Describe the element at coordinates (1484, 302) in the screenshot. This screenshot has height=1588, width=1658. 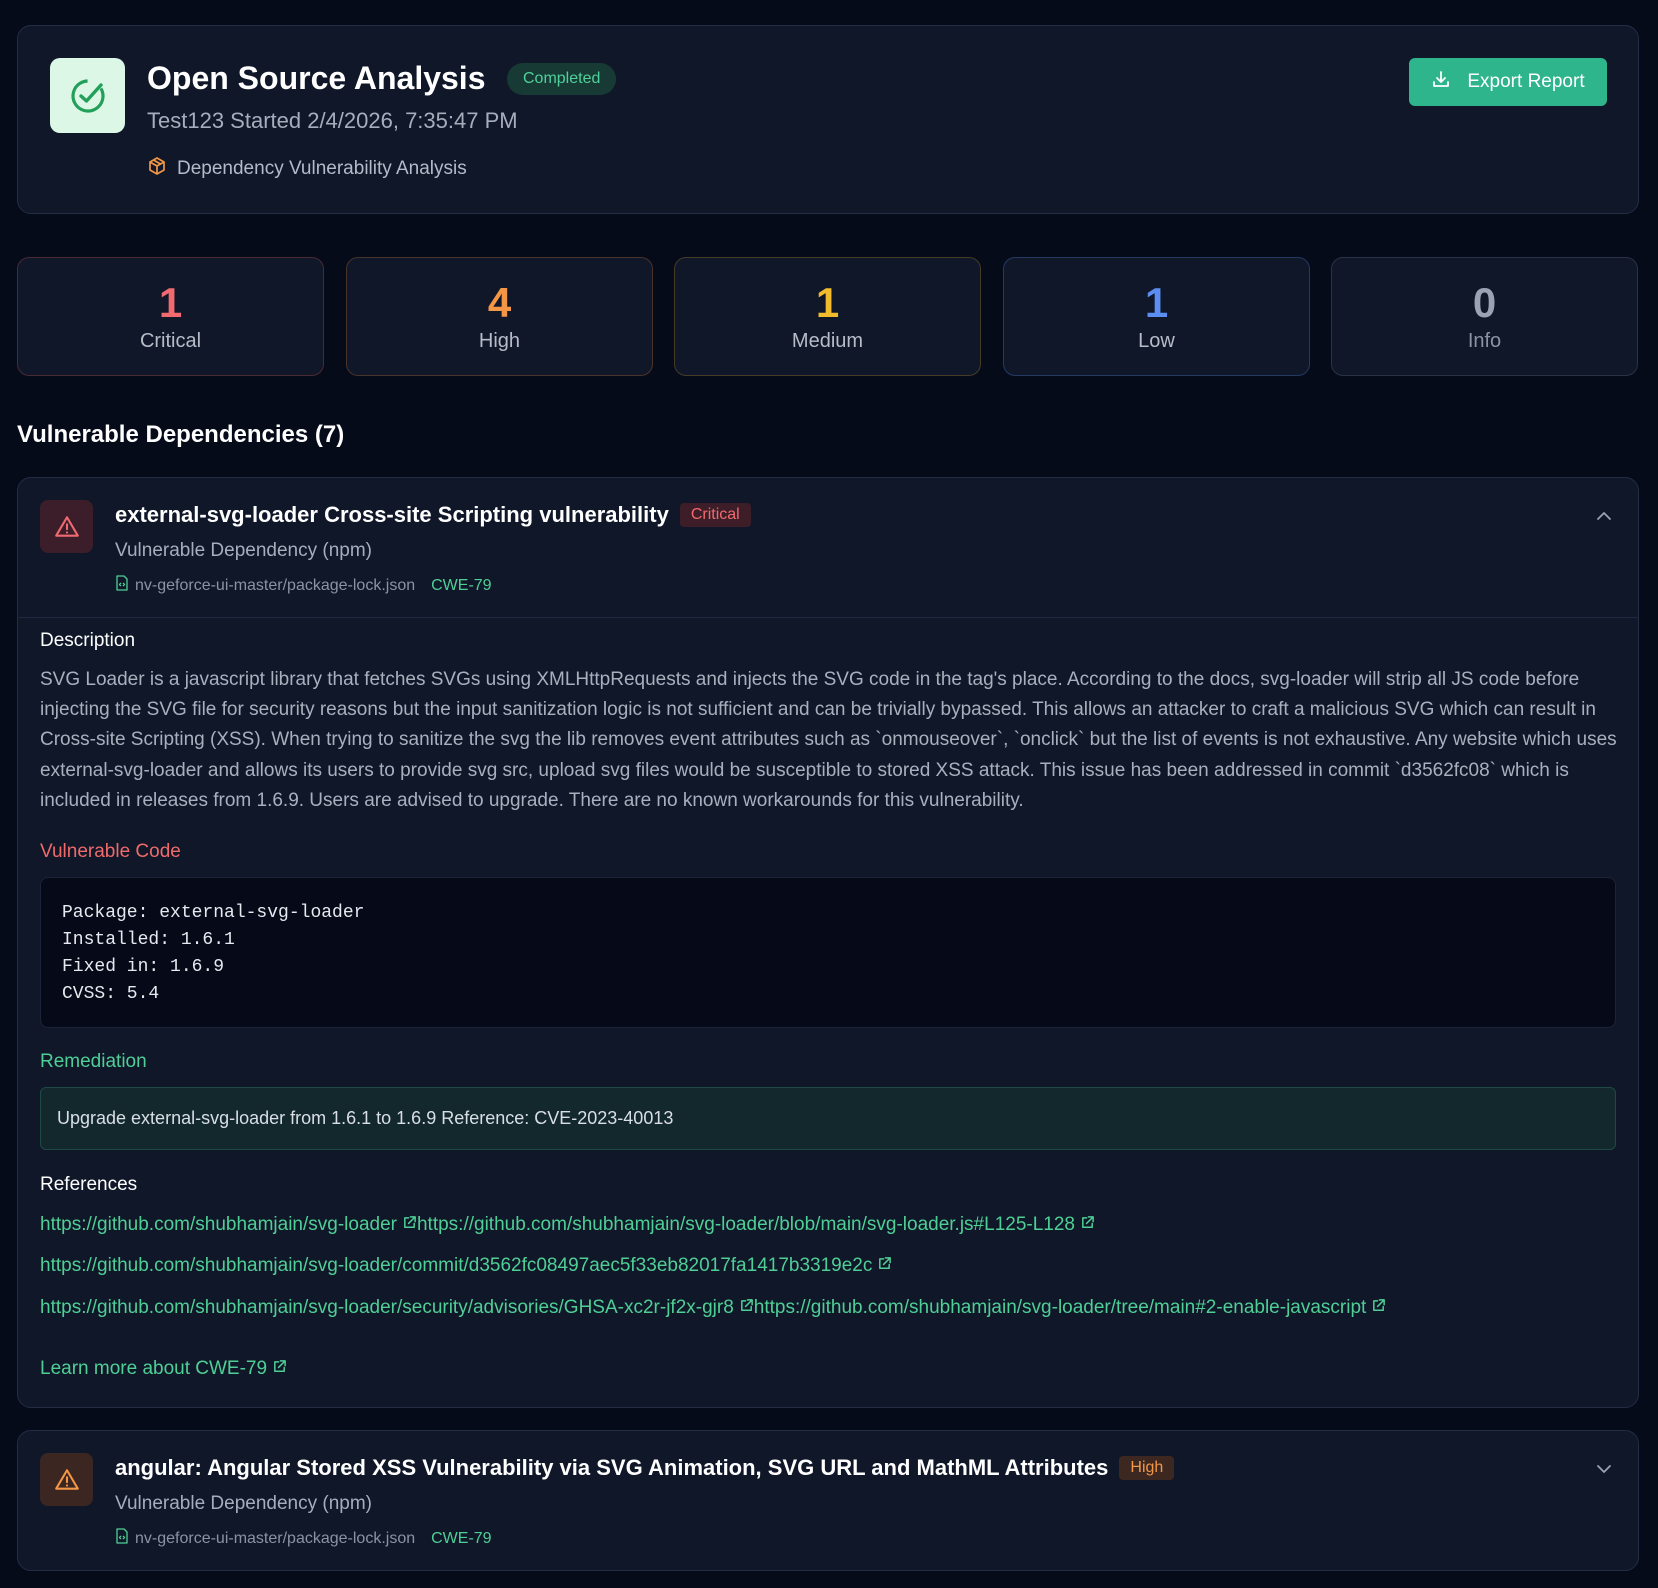
I see `stat-info-count: 0` at that location.